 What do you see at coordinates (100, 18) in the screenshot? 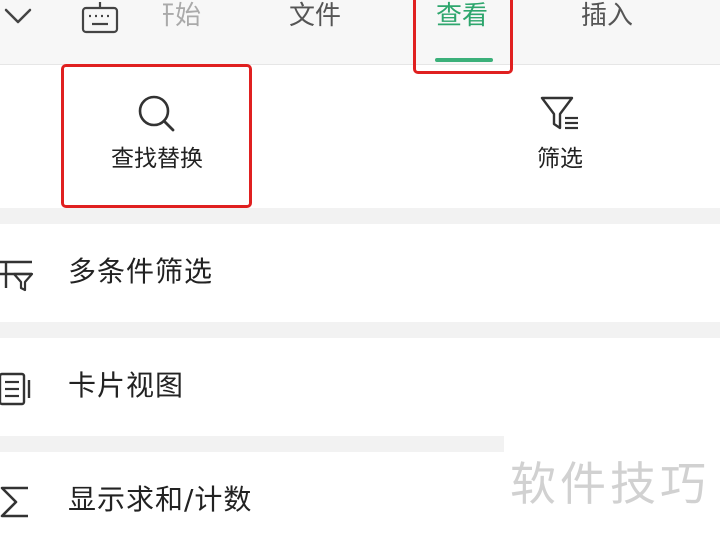
I see `keyboard-icon` at bounding box center [100, 18].